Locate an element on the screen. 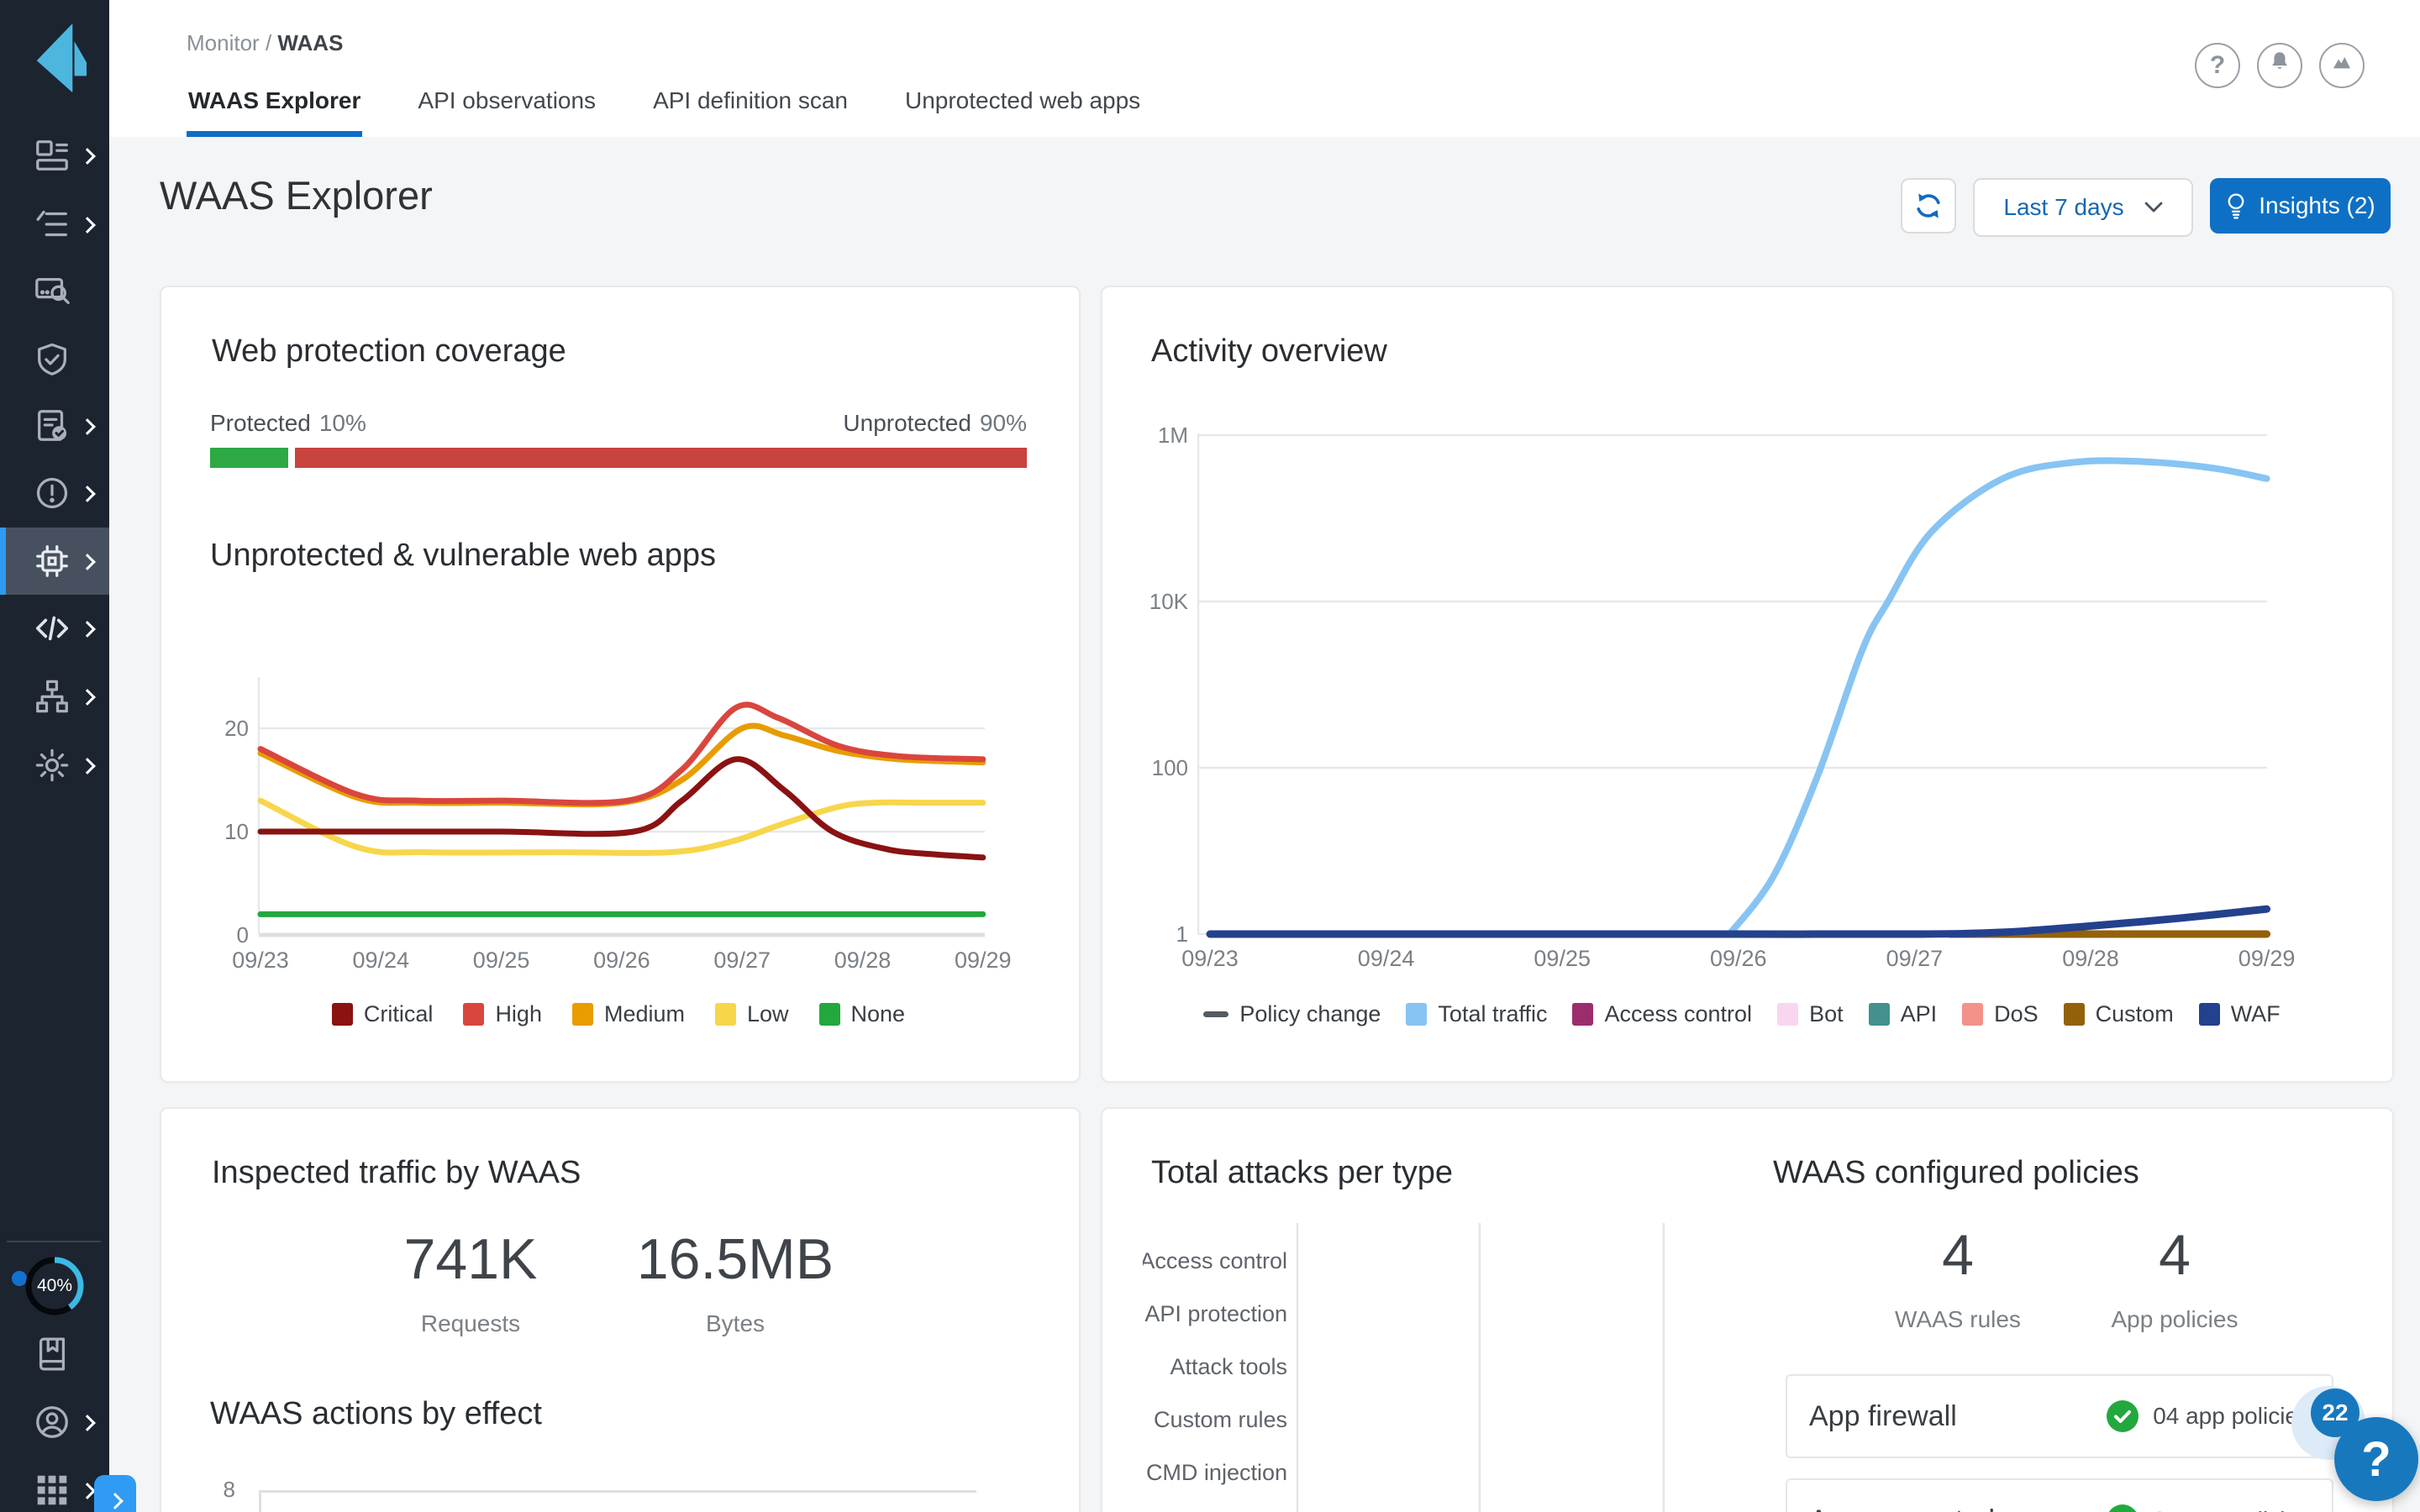 The image size is (2420, 1512). insights-button: Insights (2) is located at coordinates (2300, 206).